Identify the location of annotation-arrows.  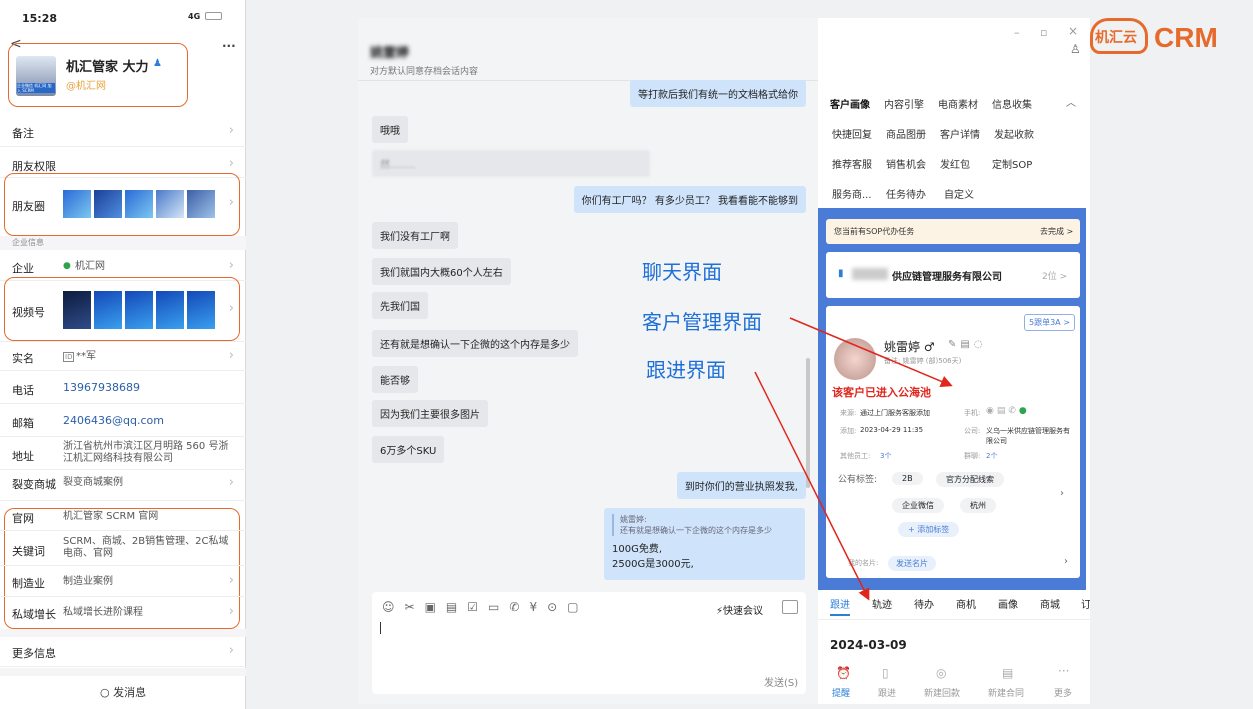
(853, 459).